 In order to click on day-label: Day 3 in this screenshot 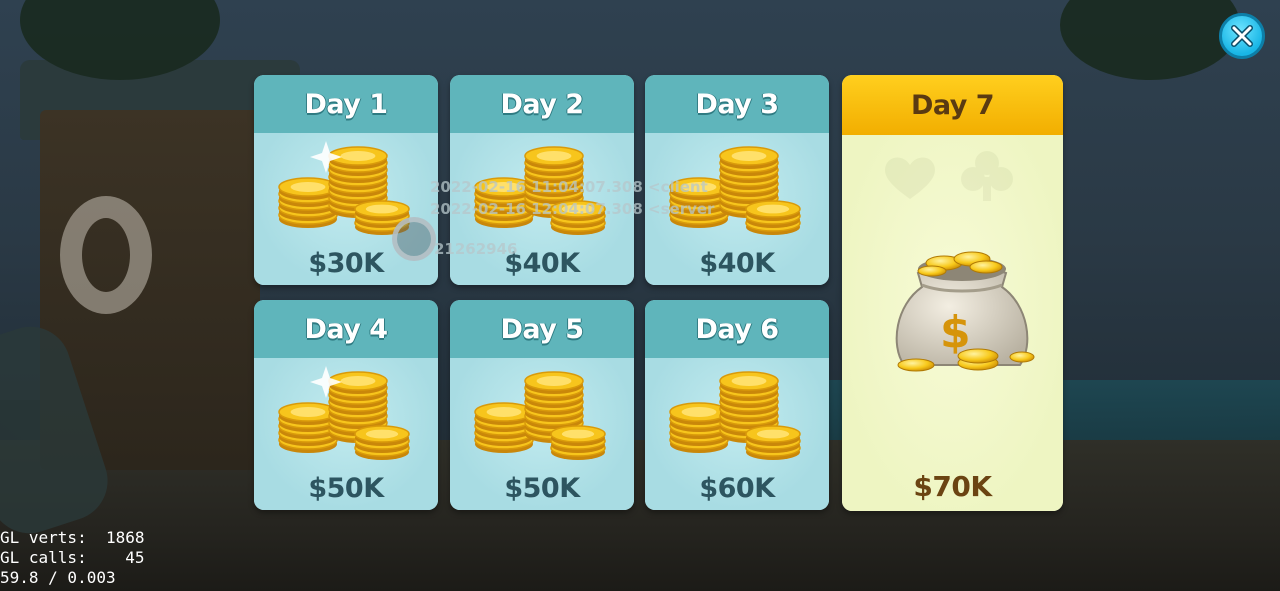, I will do `click(737, 104)`.